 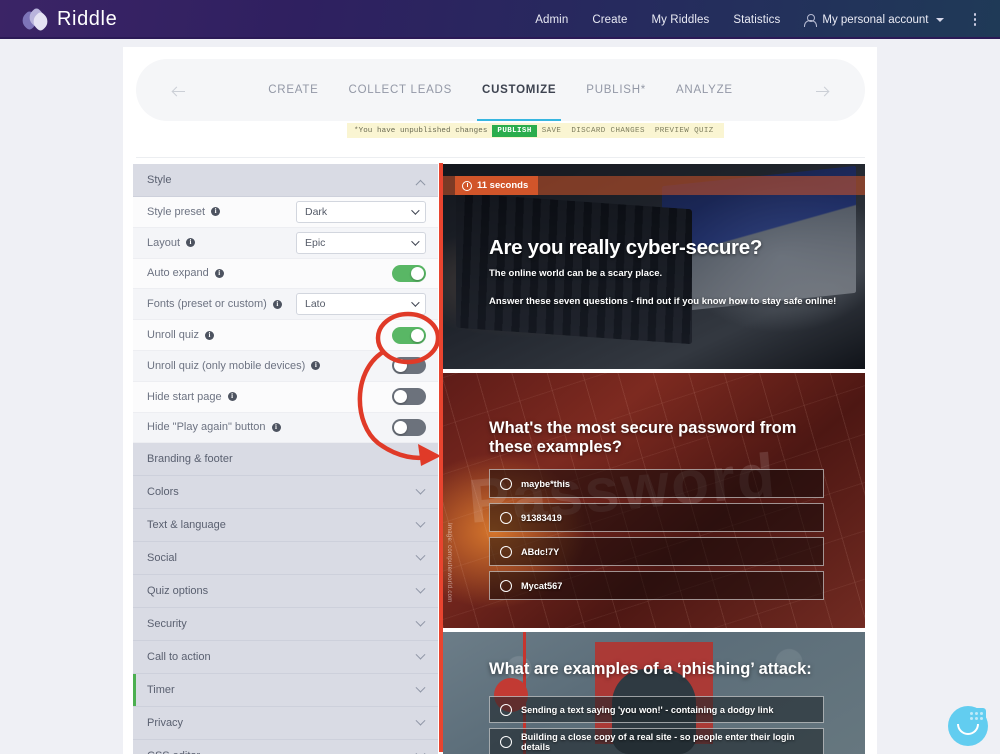 What do you see at coordinates (704, 90) in the screenshot?
I see `tab-analyze: ANALYZE` at bounding box center [704, 90].